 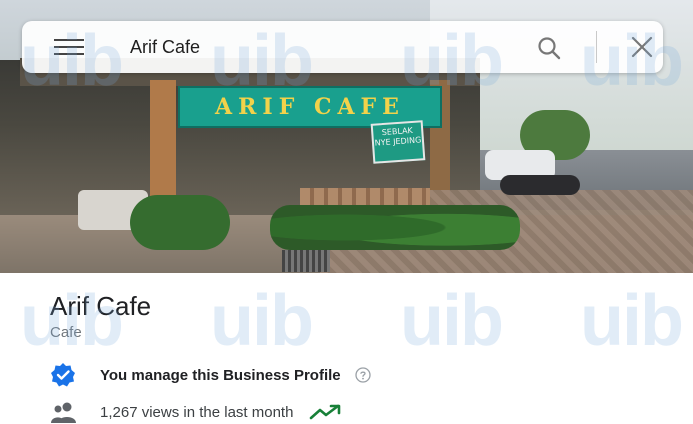 I want to click on trending-up-icon, so click(x=325, y=412).